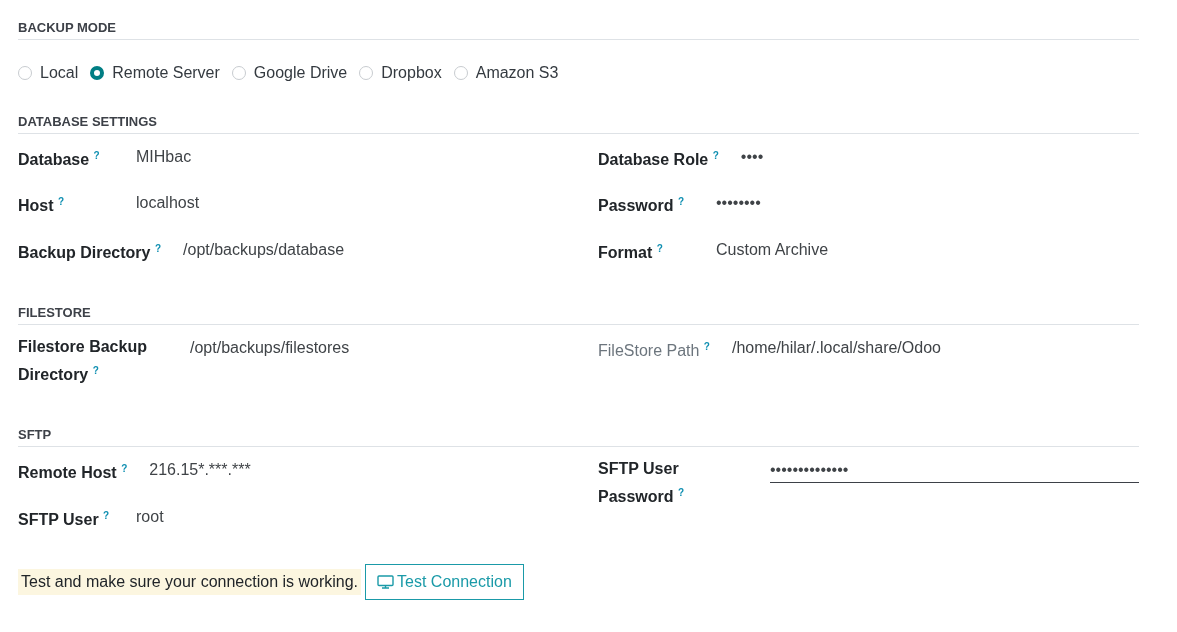  I want to click on input-field: ••••, so click(752, 156).